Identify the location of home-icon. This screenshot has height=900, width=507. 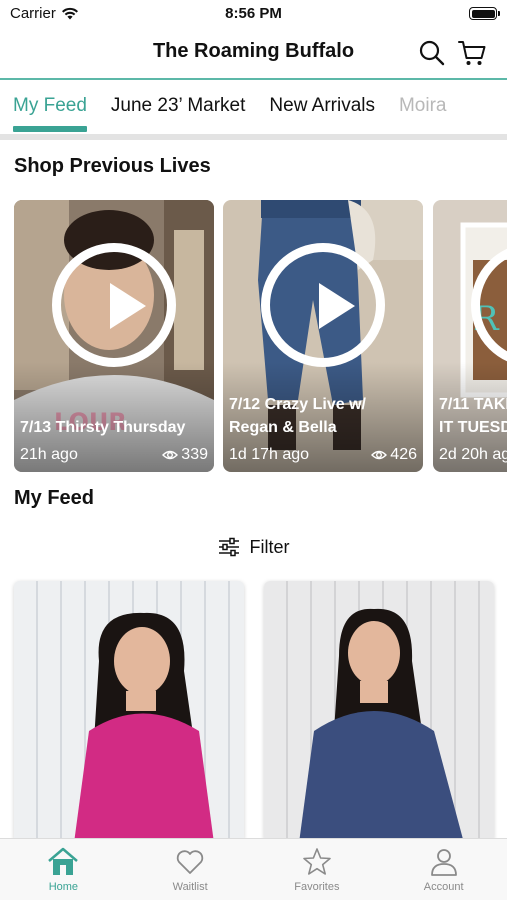
(63, 861).